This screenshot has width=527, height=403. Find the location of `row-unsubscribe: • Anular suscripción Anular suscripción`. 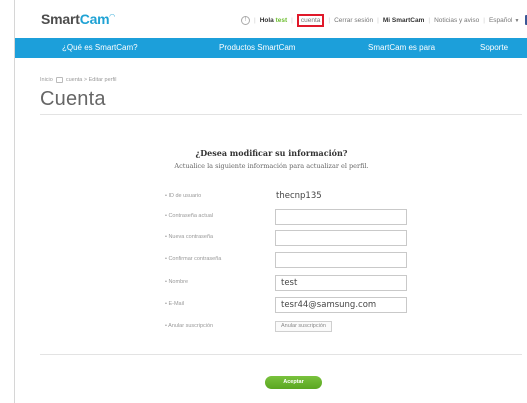

row-unsubscribe: • Anular suscripción Anular suscripción is located at coordinates (315, 327).